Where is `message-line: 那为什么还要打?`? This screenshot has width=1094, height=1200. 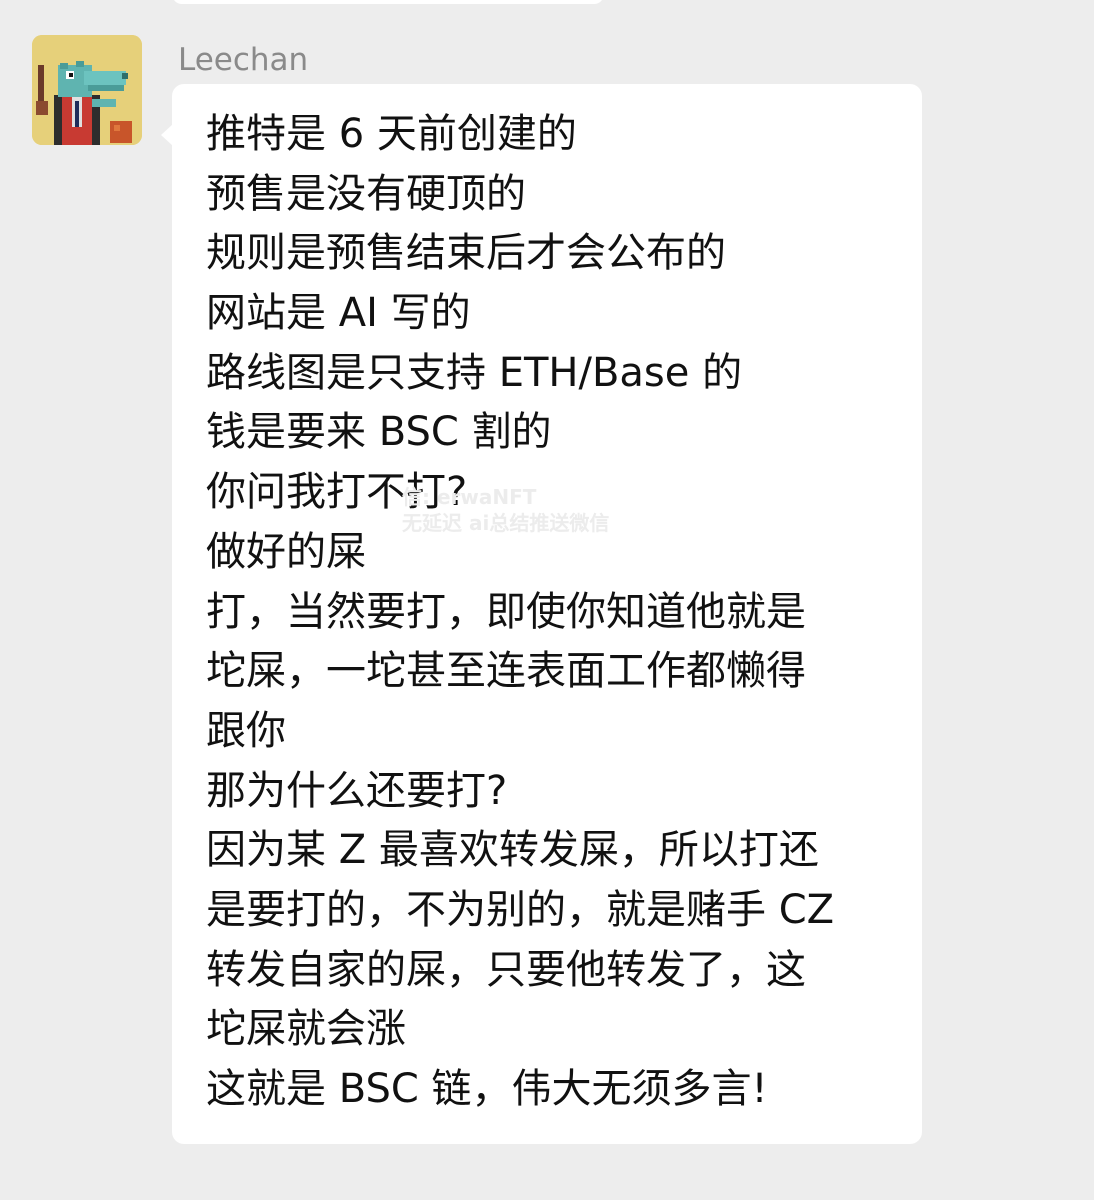
message-line: 那为什么还要打? is located at coordinates (357, 790).